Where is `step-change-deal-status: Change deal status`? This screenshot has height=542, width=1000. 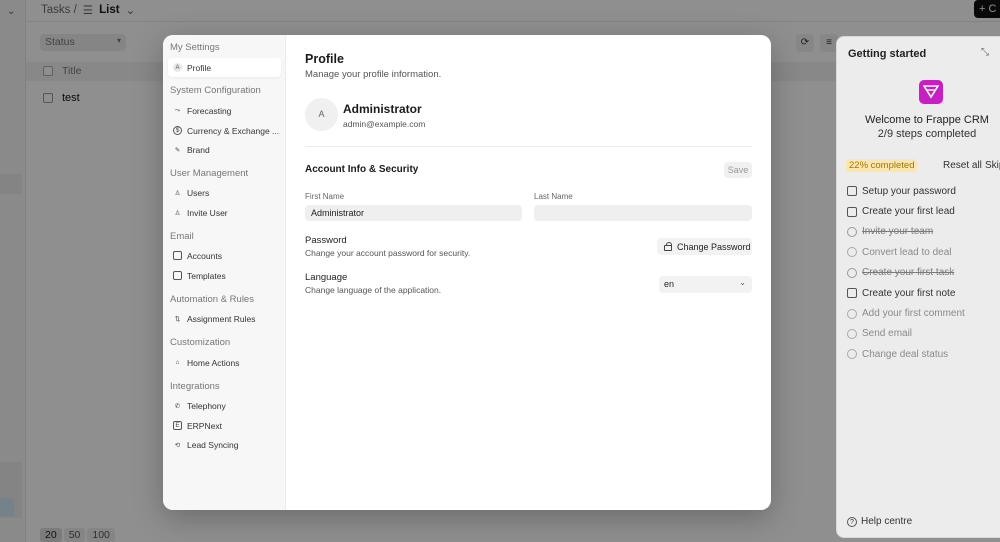 step-change-deal-status: Change deal status is located at coordinates (906, 354).